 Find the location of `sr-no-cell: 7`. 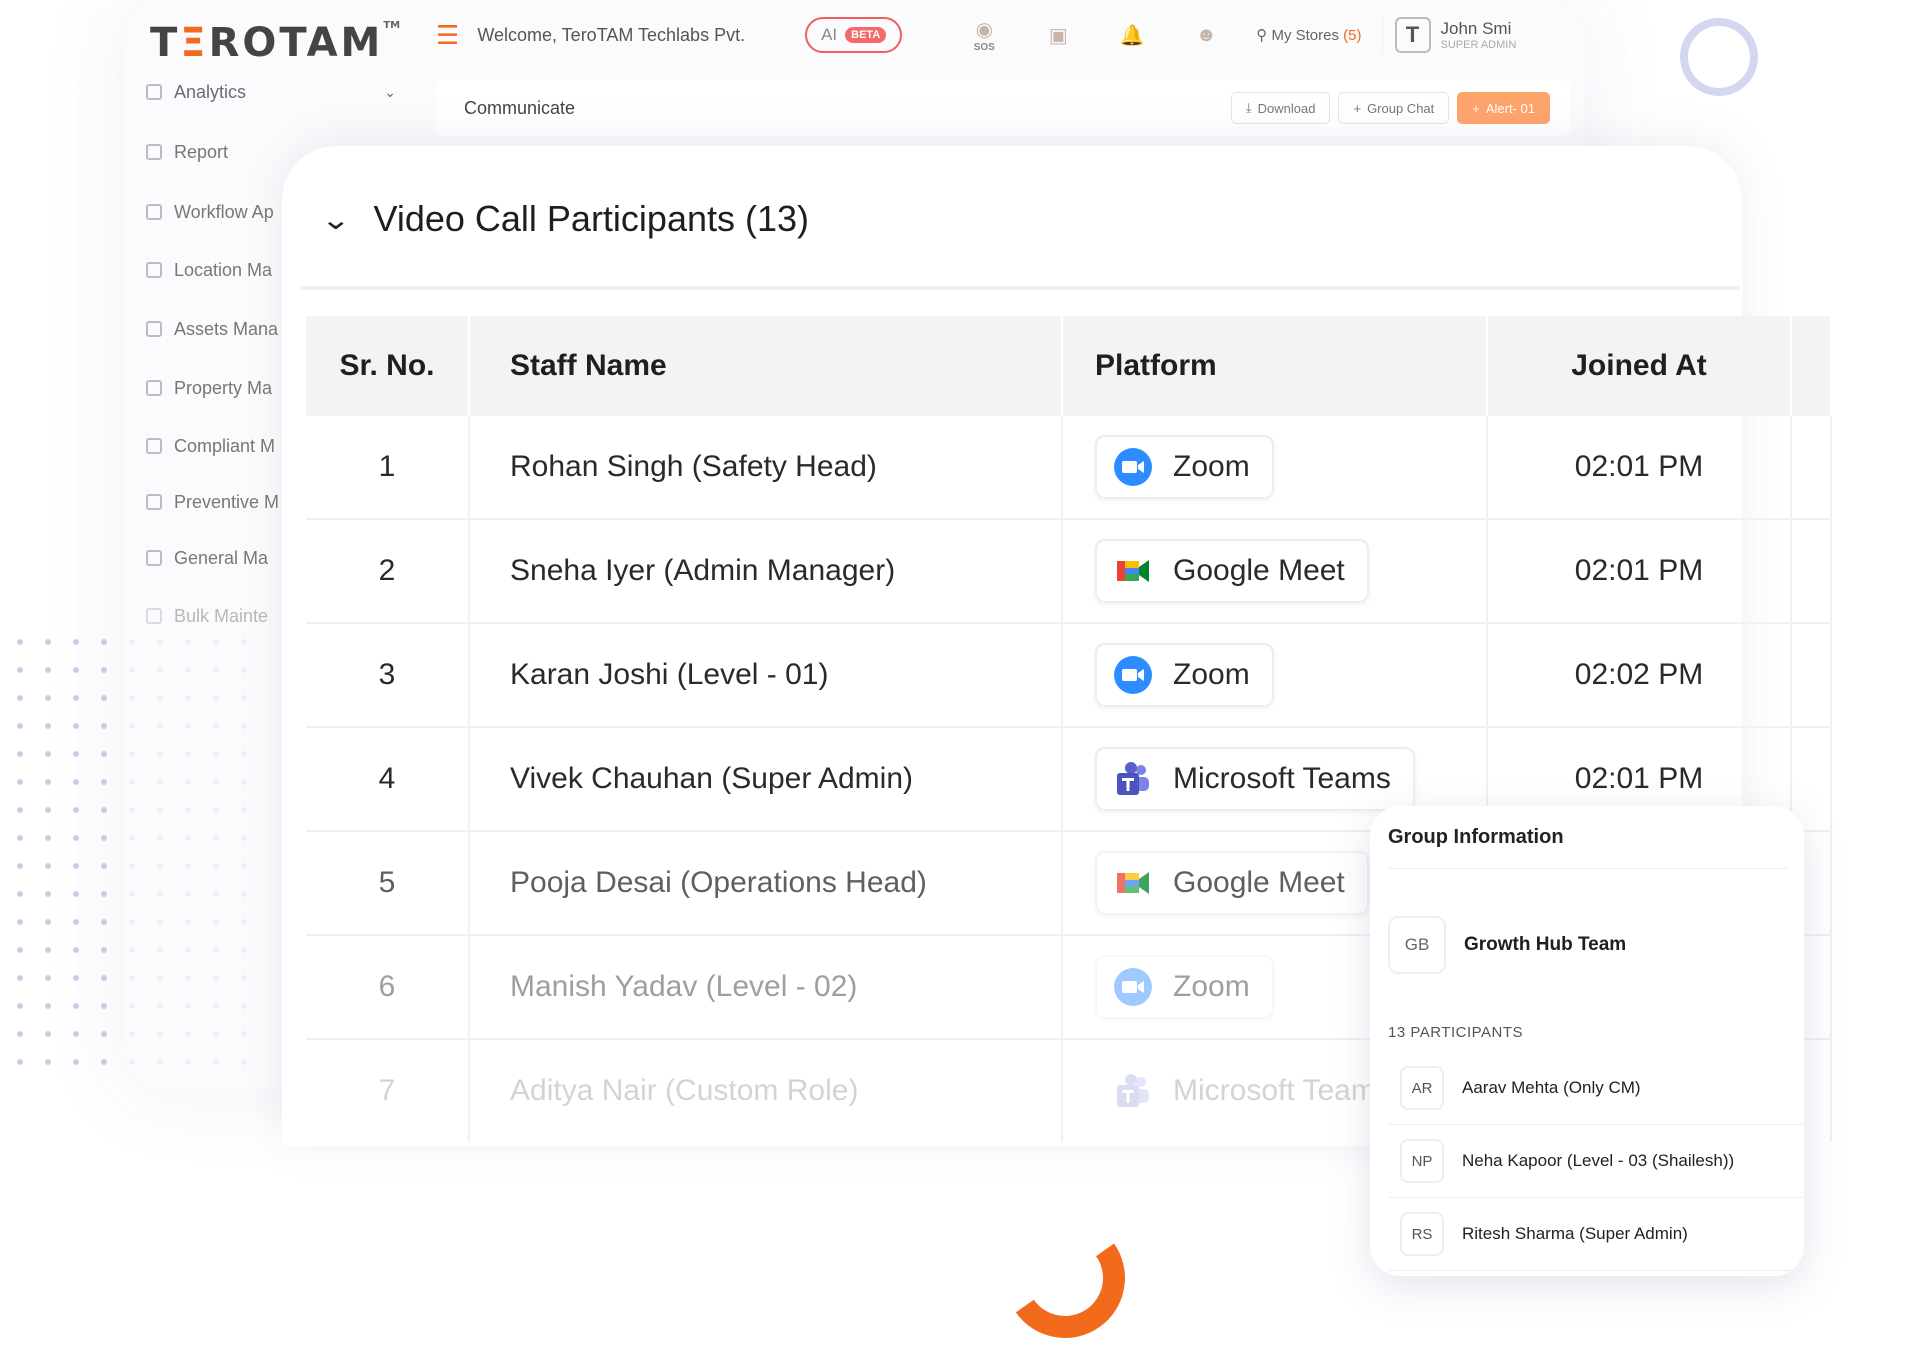

sr-no-cell: 7 is located at coordinates (388, 1090).